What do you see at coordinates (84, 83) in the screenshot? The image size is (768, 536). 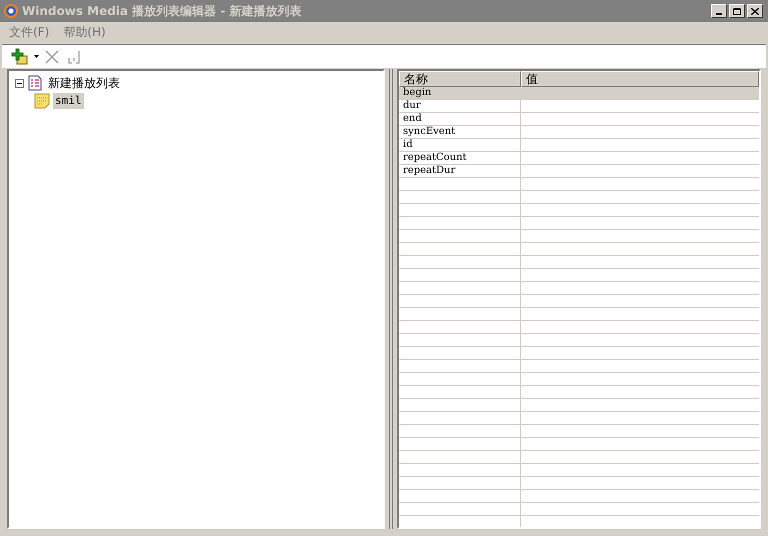 I see `tree-item: 新建播放列表` at bounding box center [84, 83].